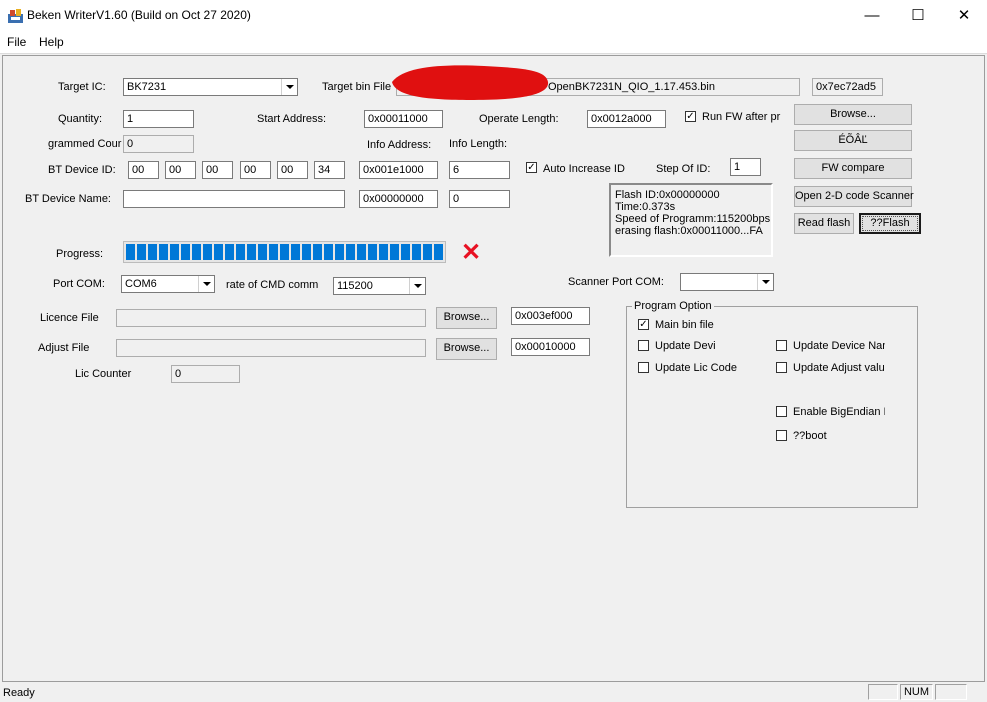 The width and height of the screenshot is (987, 702). I want to click on erase-button: ÉÕÂĽ, so click(853, 140).